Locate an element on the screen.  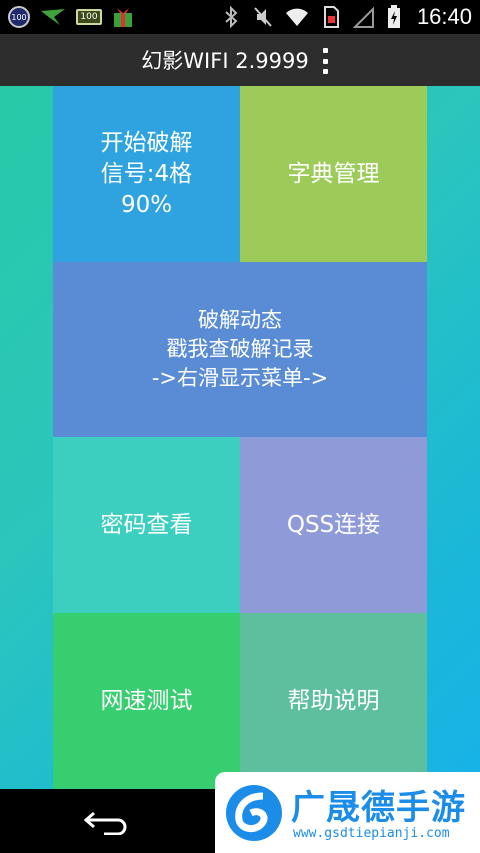
password-view-label: 密码查看 is located at coordinates (146, 524).